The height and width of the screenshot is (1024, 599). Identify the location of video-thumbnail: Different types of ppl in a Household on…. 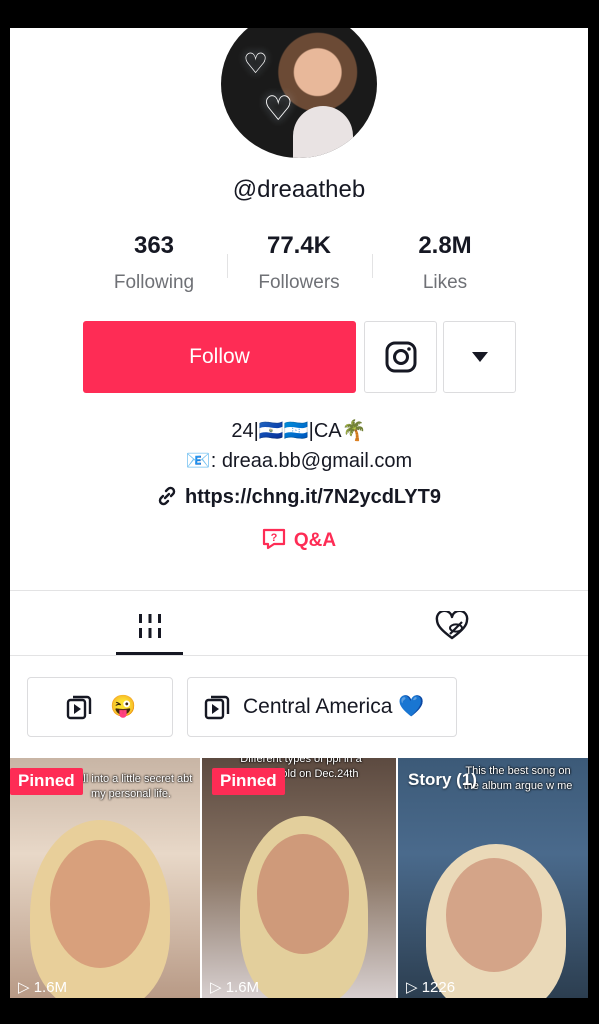
(299, 878).